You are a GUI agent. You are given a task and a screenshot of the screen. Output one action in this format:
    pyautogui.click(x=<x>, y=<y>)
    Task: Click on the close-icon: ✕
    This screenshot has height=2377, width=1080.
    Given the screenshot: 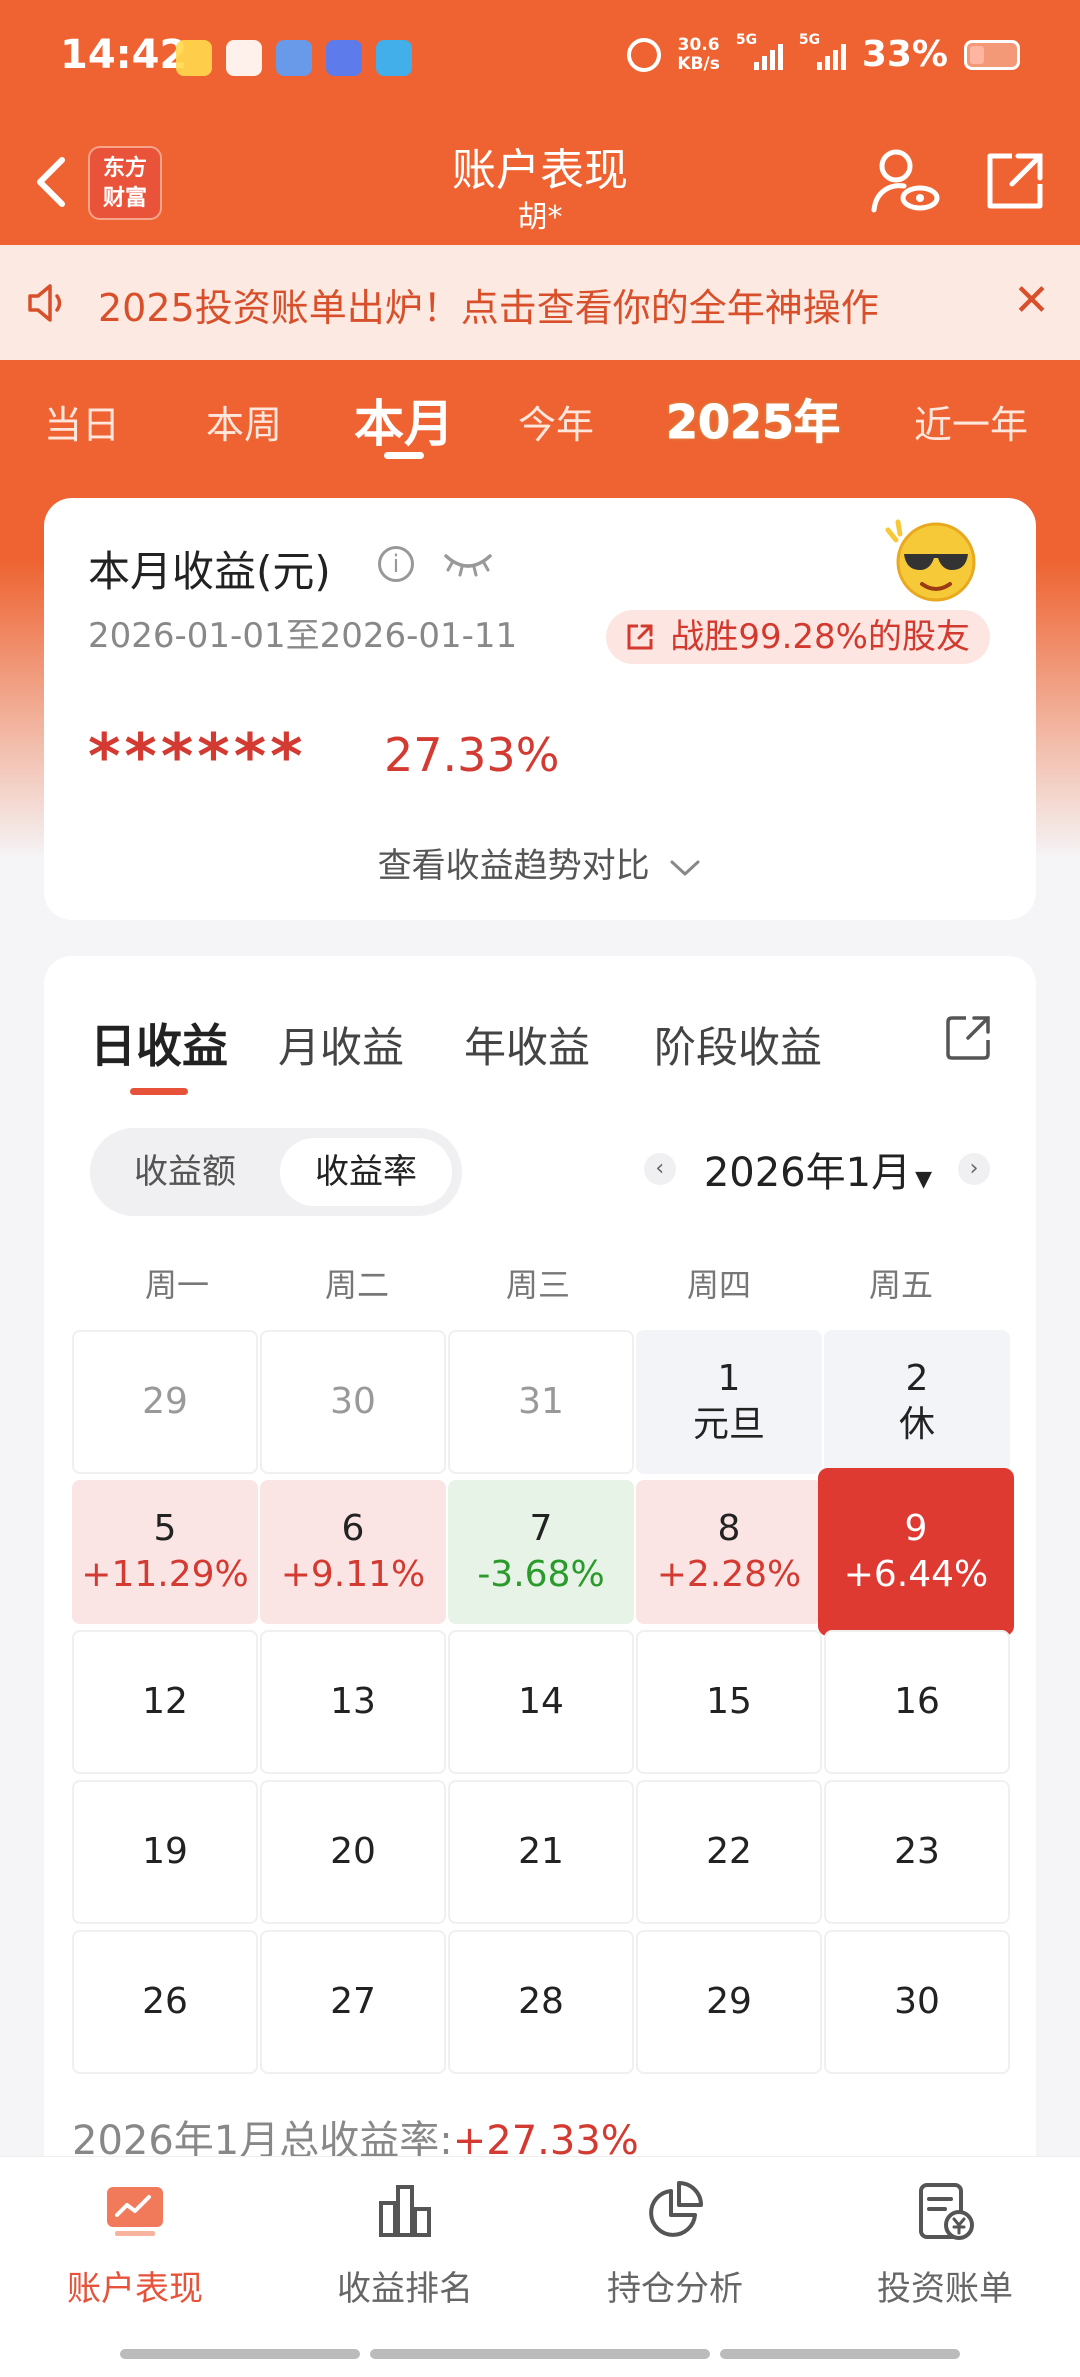 What is the action you would take?
    pyautogui.click(x=1031, y=300)
    